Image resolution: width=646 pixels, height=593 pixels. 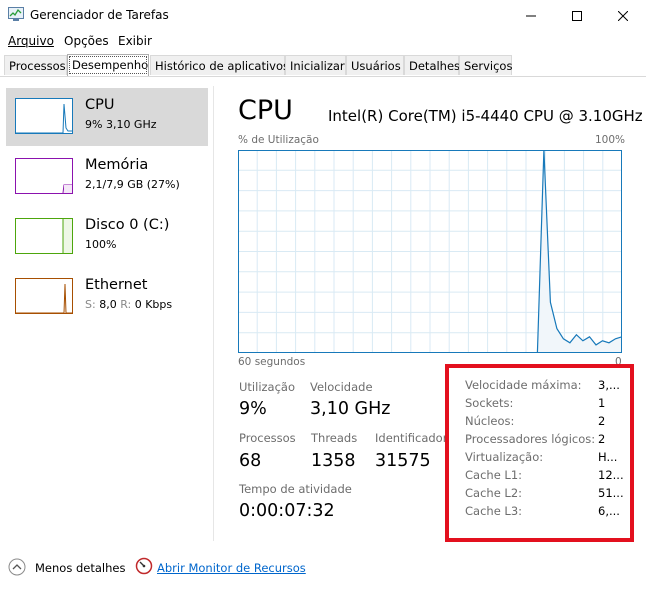 I want to click on tab-desempenho: Desempenho, so click(x=108, y=65).